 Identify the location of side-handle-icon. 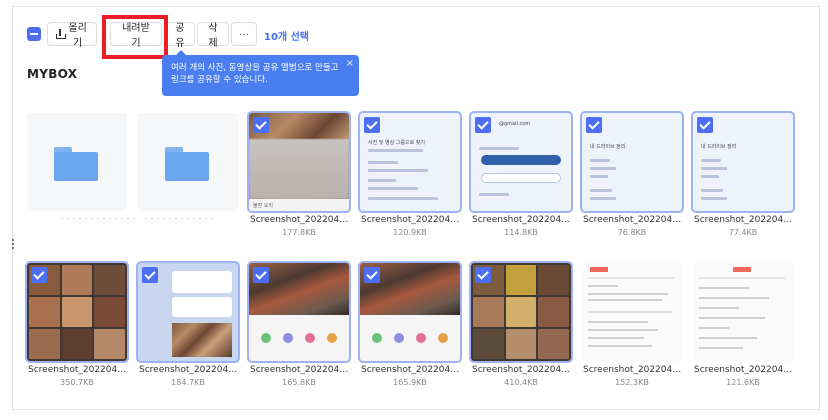
(13, 245).